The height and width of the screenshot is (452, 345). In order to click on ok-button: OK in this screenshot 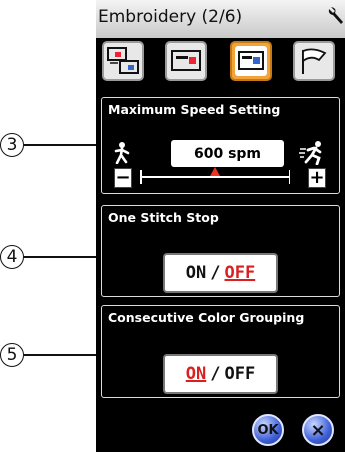, I will do `click(268, 430)`.